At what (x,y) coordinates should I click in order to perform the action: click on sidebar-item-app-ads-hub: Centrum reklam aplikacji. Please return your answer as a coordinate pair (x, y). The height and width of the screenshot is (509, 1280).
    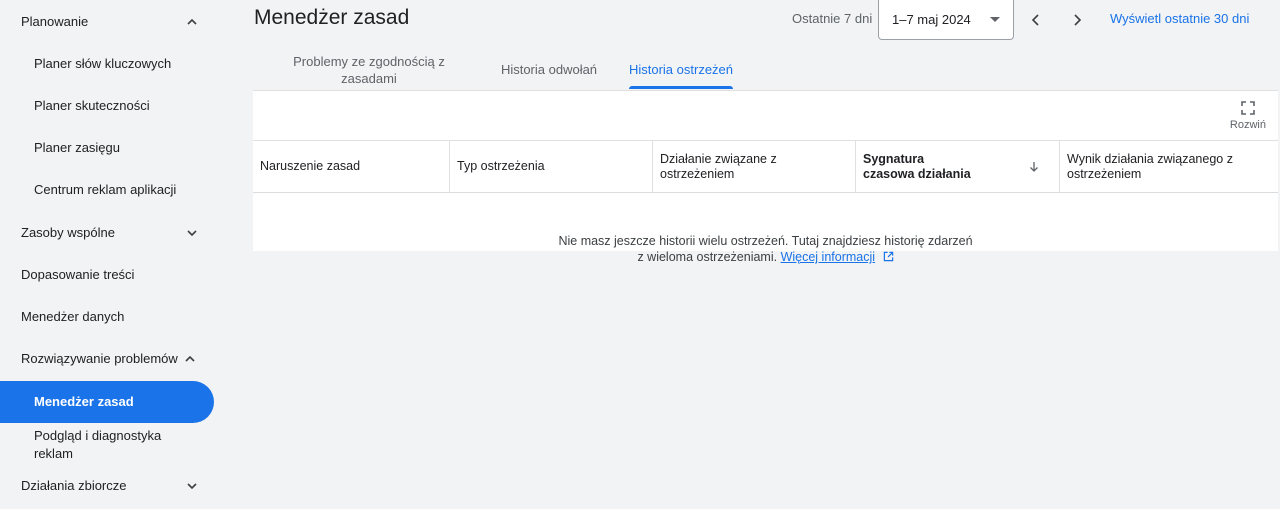
    Looking at the image, I should click on (107, 190).